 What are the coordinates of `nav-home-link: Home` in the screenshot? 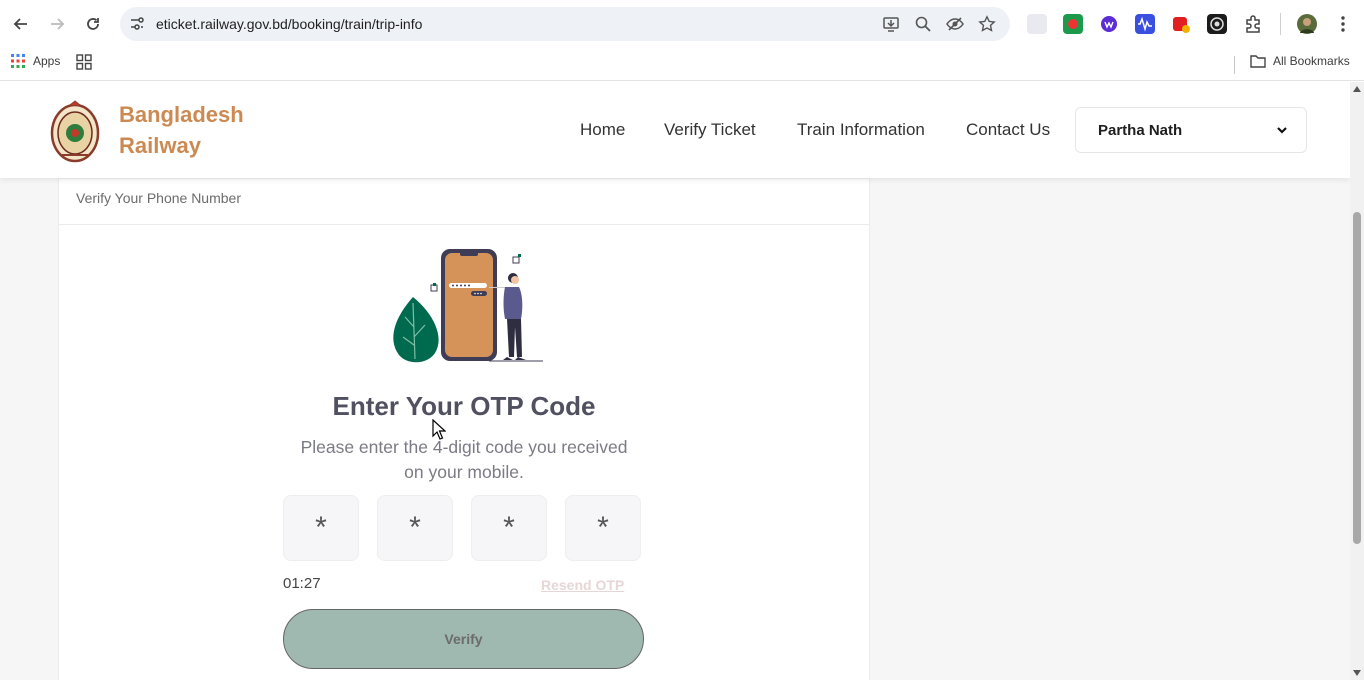 It's located at (602, 130).